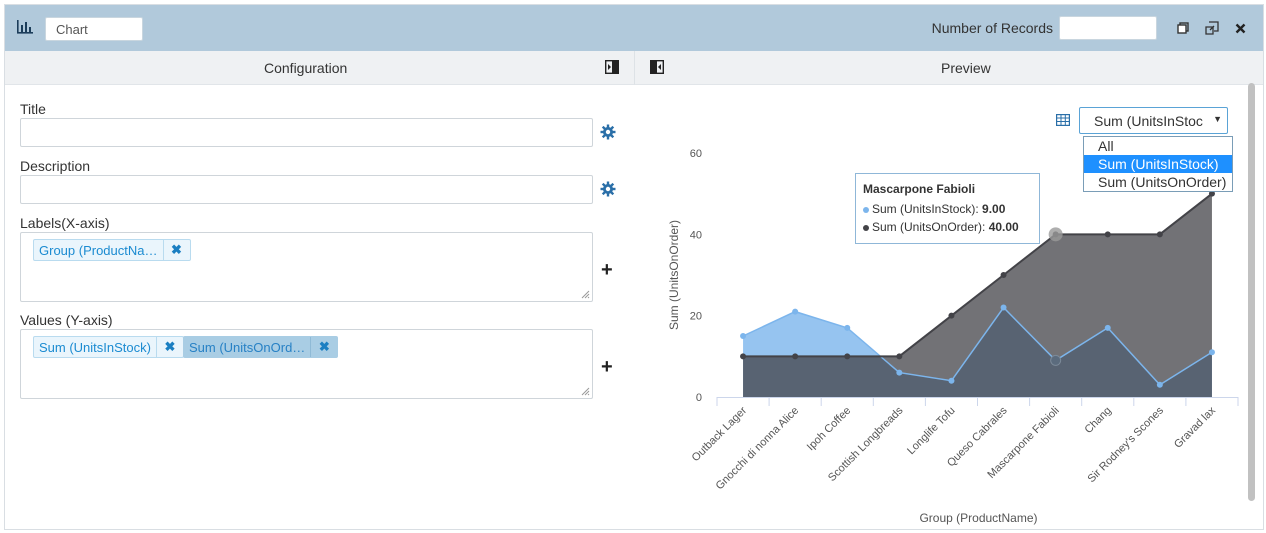 This screenshot has height=533, width=1266. What do you see at coordinates (1003, 227) in the screenshot?
I see `tooltip-row-value: 40.00` at bounding box center [1003, 227].